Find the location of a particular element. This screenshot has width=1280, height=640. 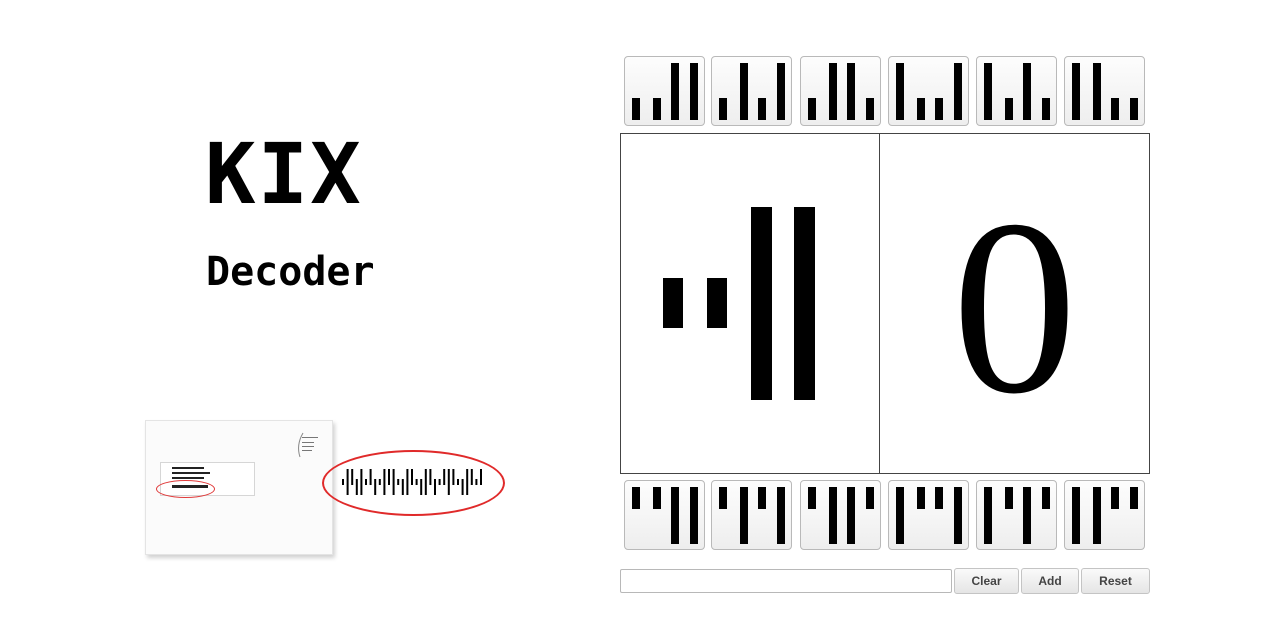

decoded-character-pane: 0 is located at coordinates (1014, 303).